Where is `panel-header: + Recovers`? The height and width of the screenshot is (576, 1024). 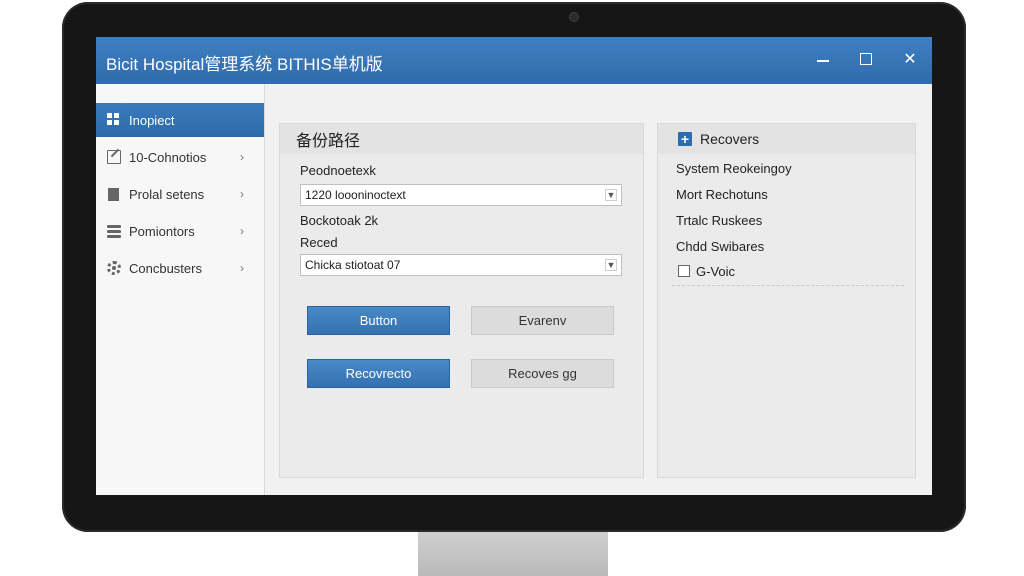
panel-header: + Recovers is located at coordinates (786, 139).